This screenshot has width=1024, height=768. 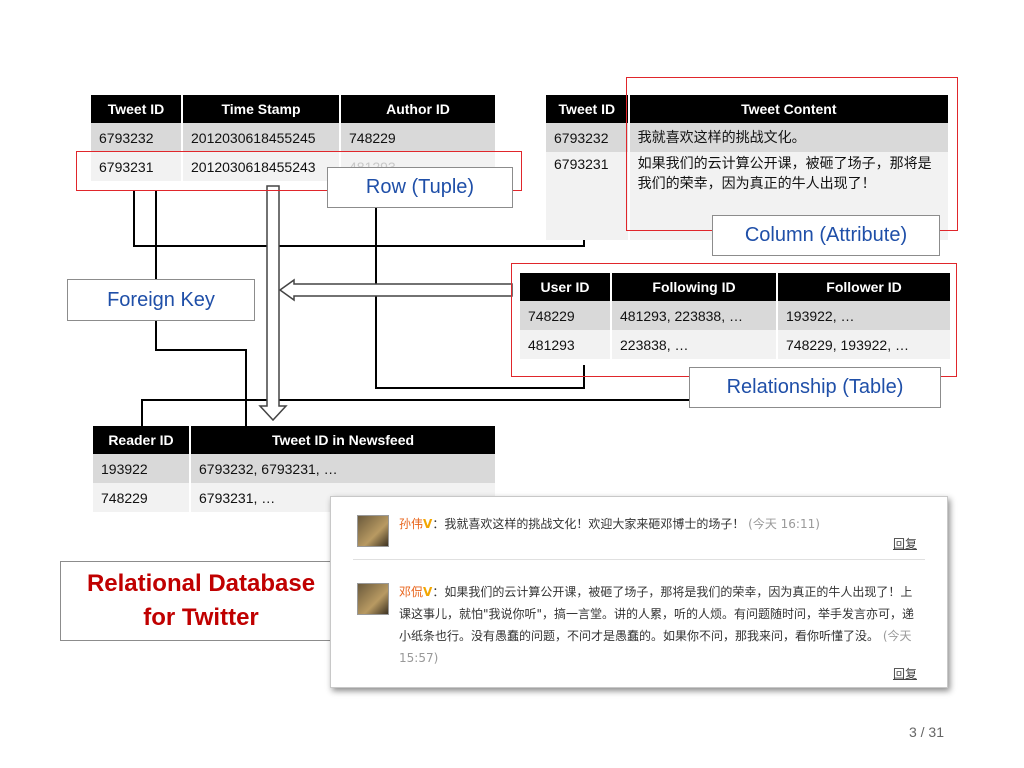 What do you see at coordinates (926, 732) in the screenshot?
I see `page-number: 3 / 31` at bounding box center [926, 732].